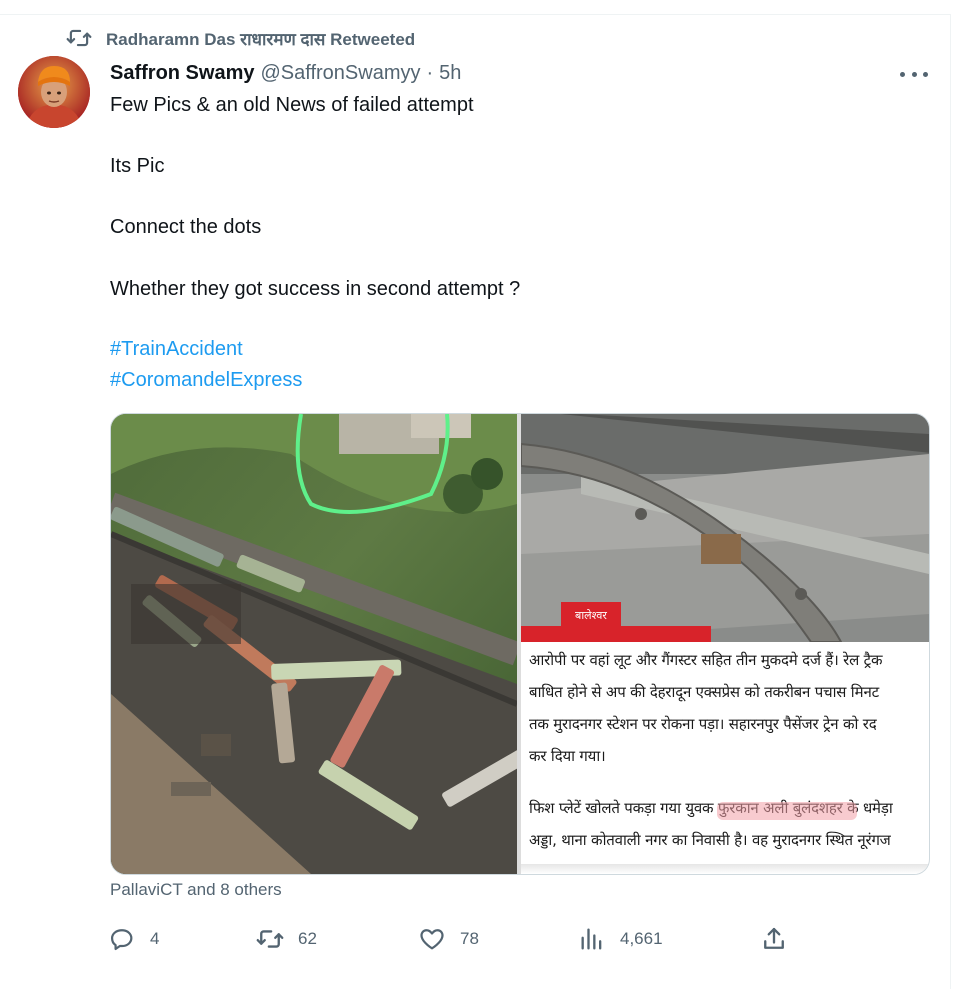  What do you see at coordinates (340, 73) in the screenshot?
I see `author-handle: @SaffronSwamyy` at bounding box center [340, 73].